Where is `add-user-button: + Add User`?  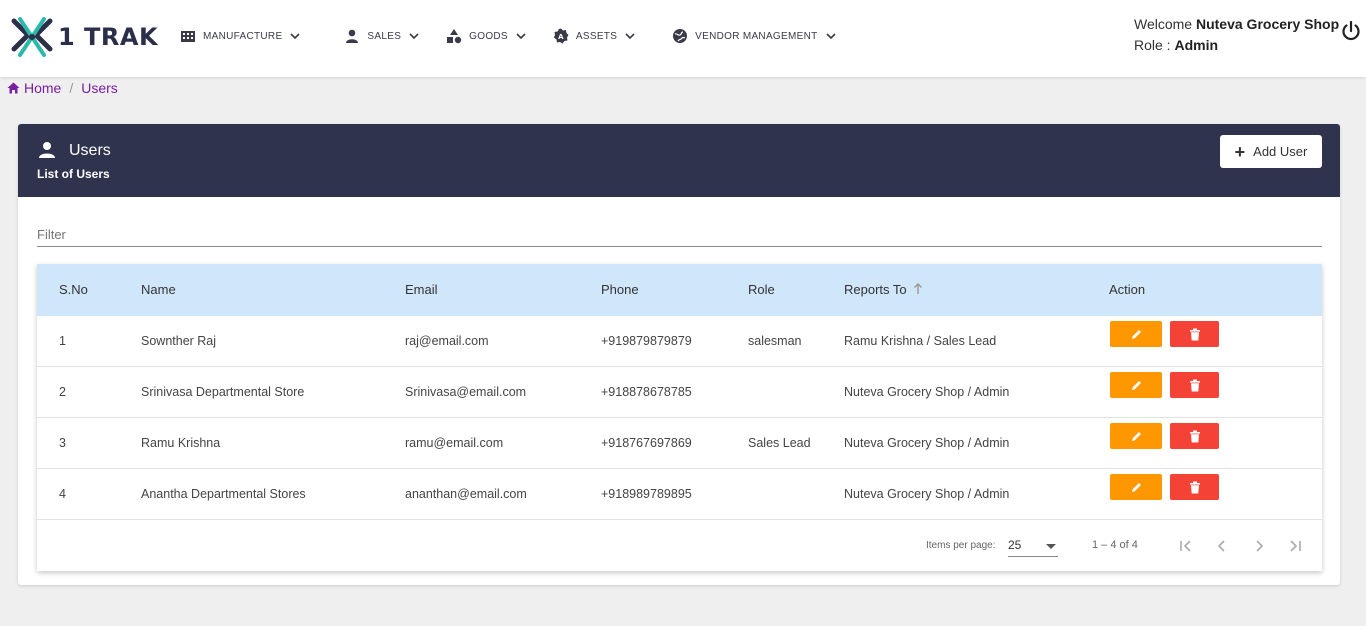
add-user-button: + Add User is located at coordinates (1271, 151).